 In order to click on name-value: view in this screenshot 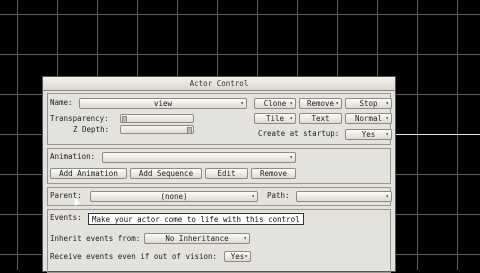, I will do `click(163, 103)`.